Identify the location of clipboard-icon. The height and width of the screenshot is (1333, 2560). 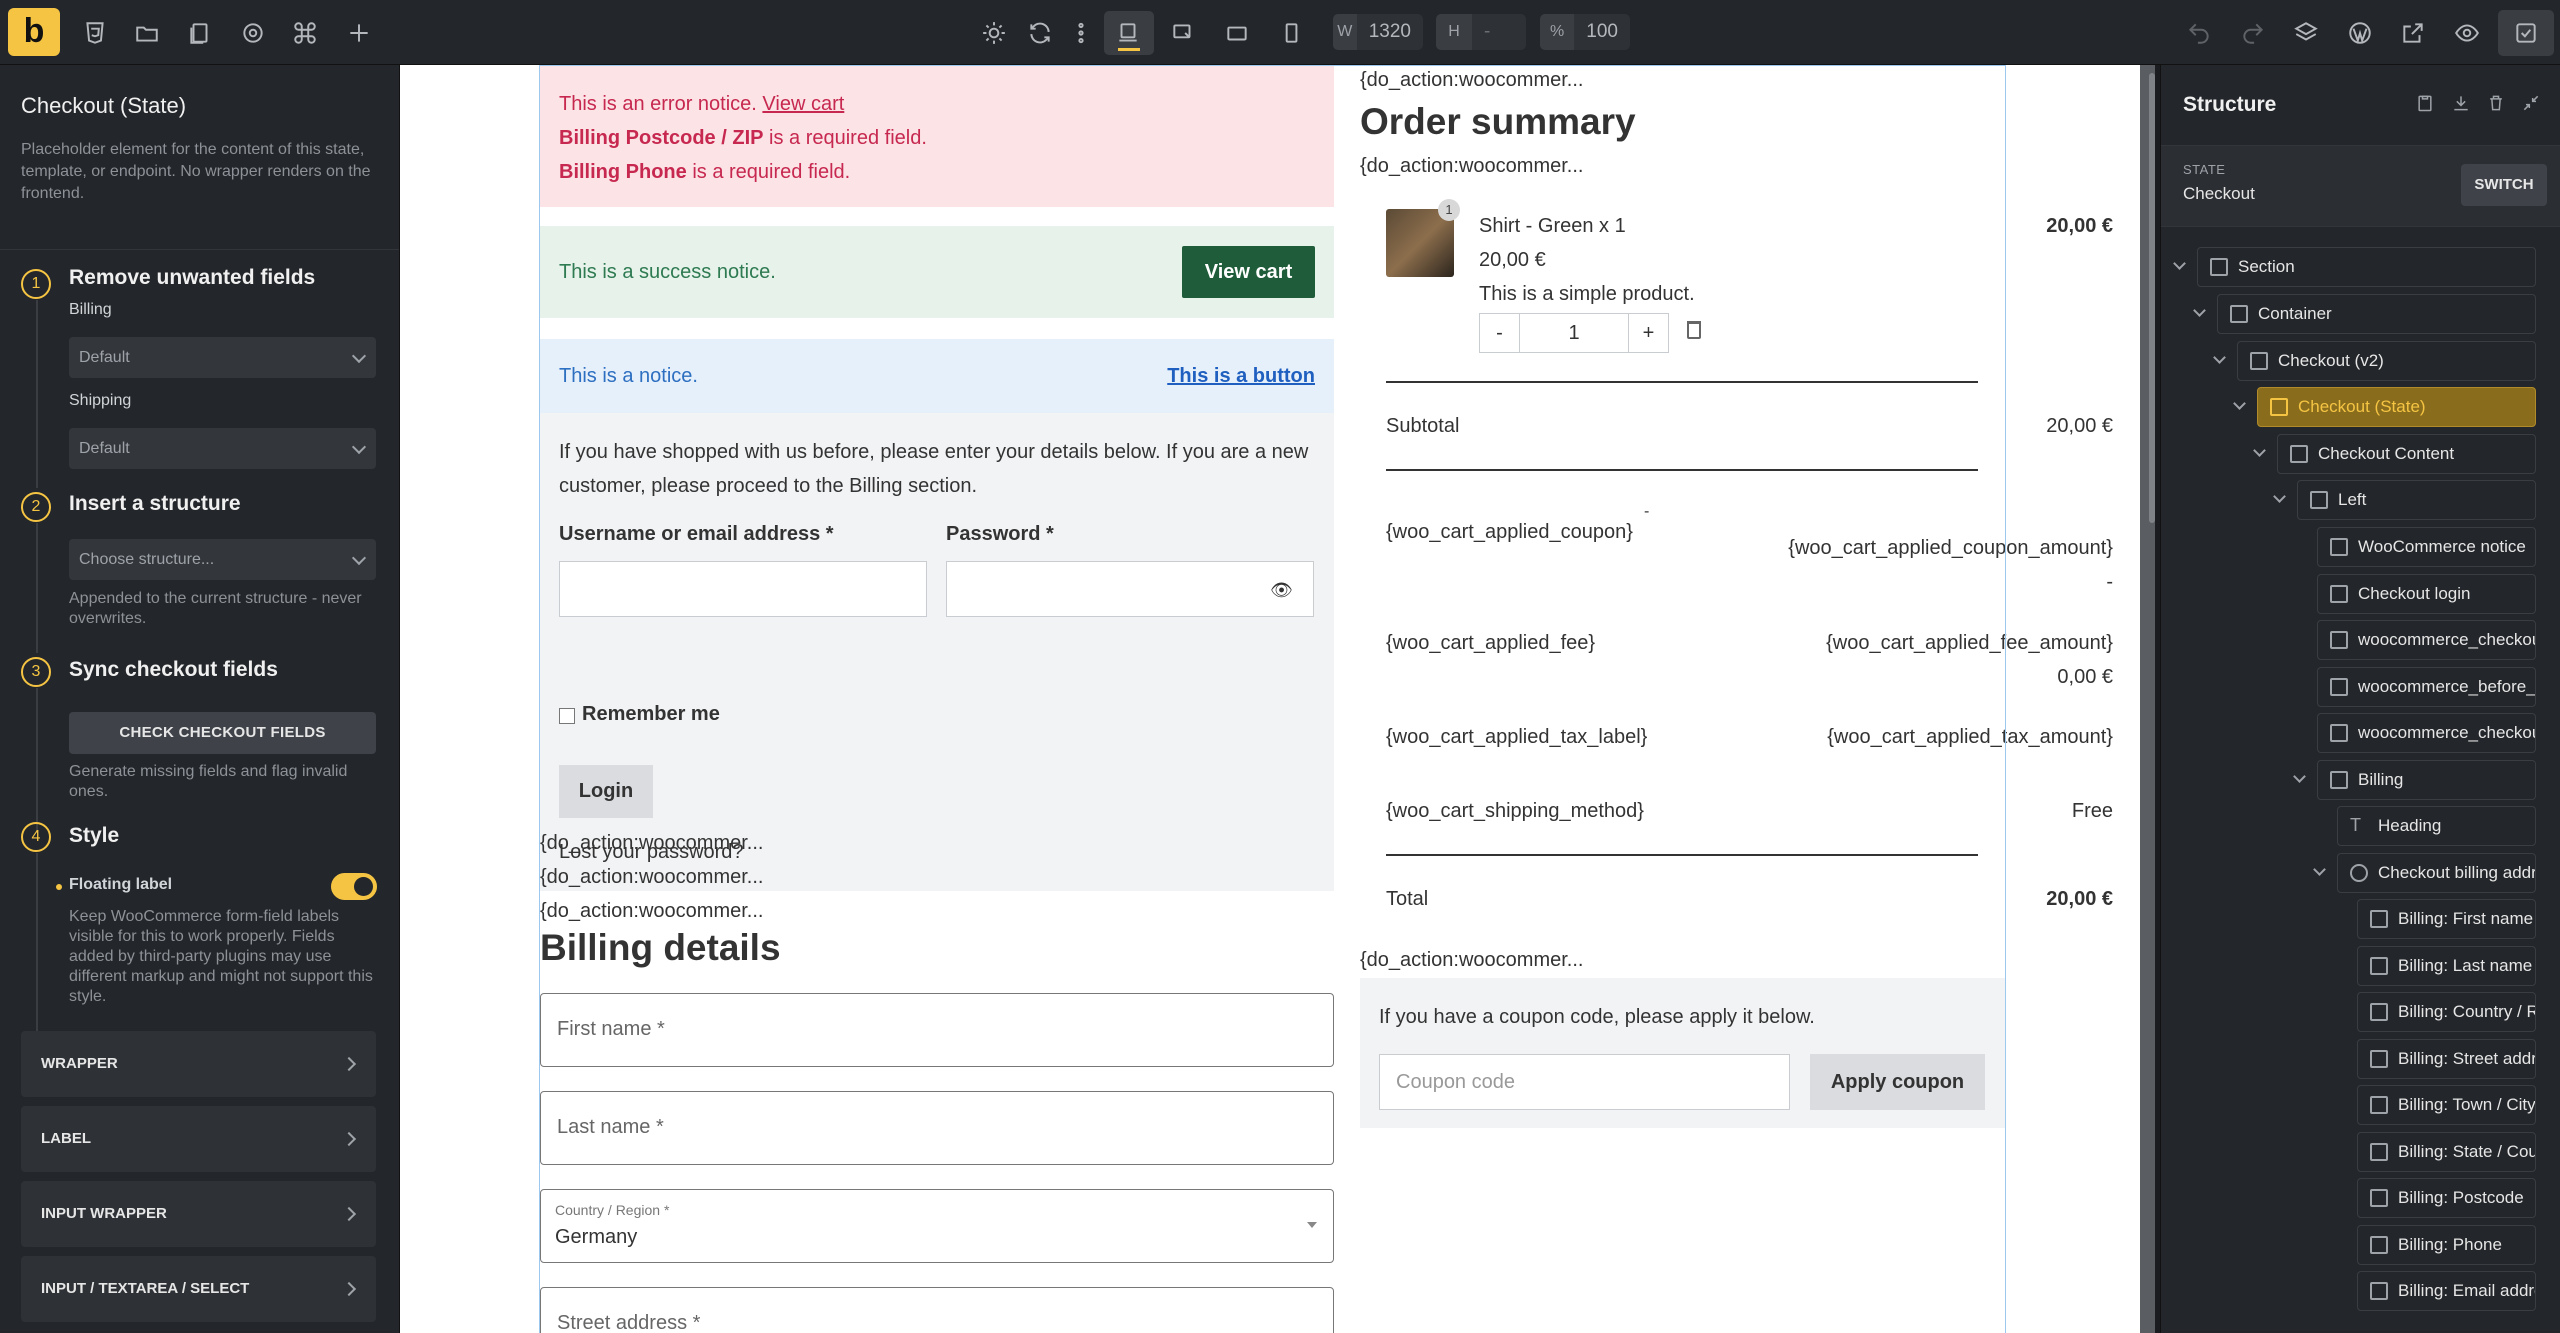
(2425, 104).